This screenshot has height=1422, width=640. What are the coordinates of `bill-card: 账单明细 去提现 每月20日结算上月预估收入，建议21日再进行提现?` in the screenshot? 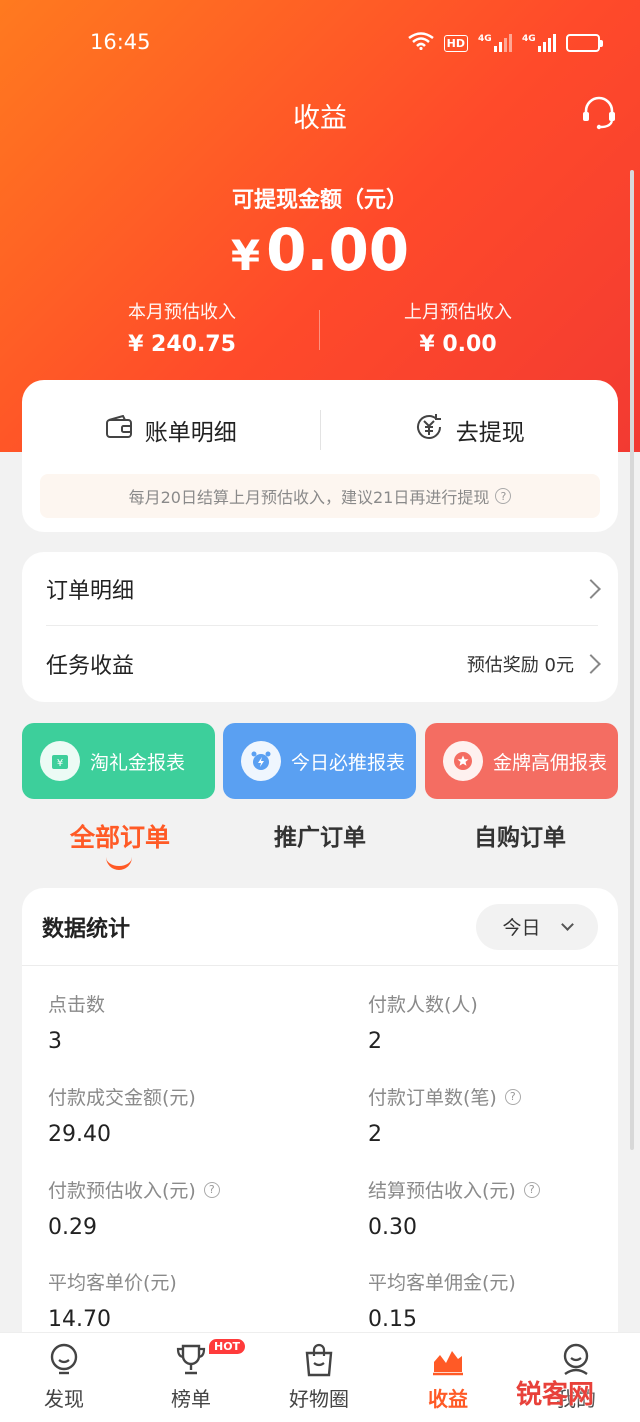 It's located at (320, 456).